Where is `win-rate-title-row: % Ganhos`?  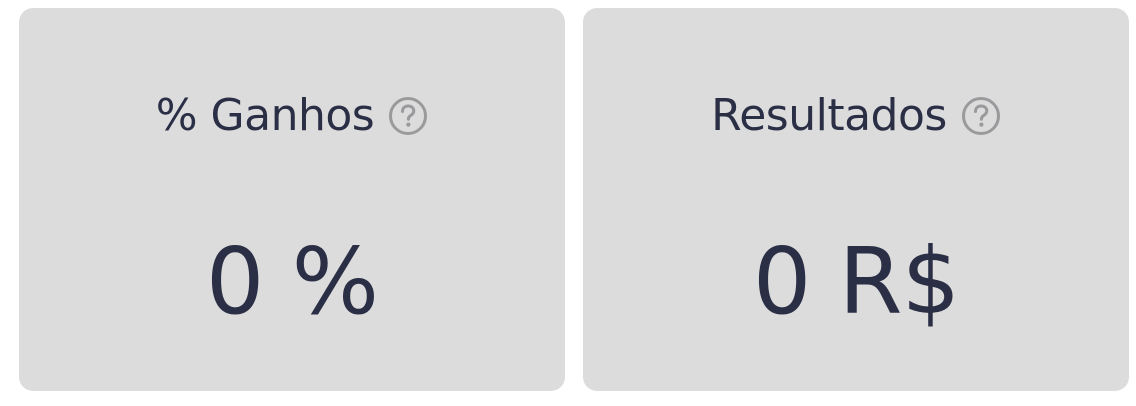
win-rate-title-row: % Ganhos is located at coordinates (292, 116).